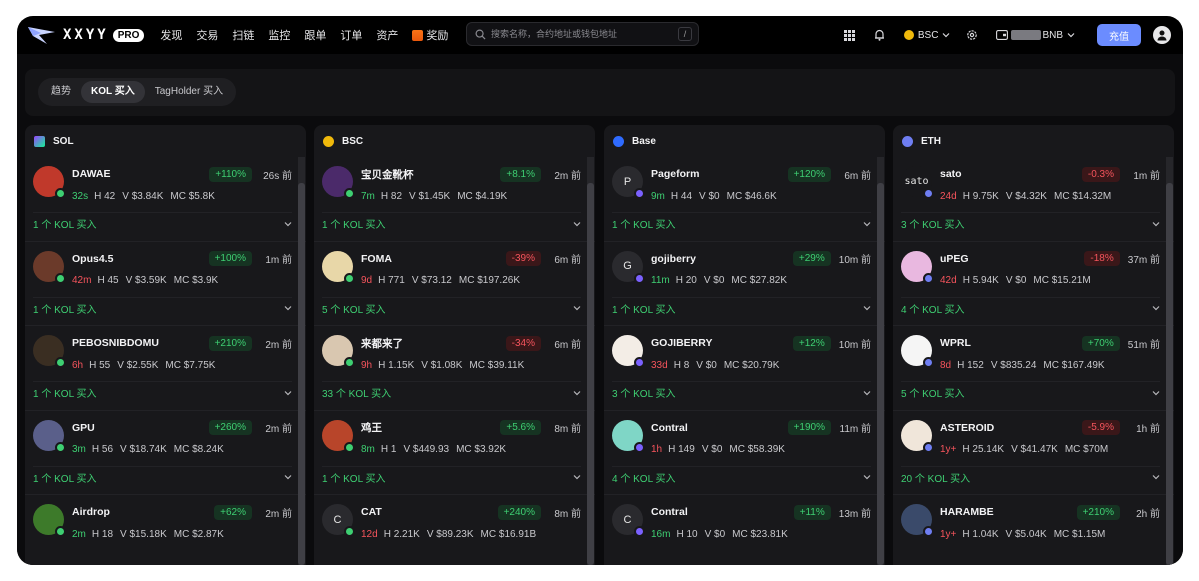 The width and height of the screenshot is (1199, 581). Describe the element at coordinates (1030, 476) in the screenshot. I see `kol-buy-expander: 20 个 KOL 买入` at that location.